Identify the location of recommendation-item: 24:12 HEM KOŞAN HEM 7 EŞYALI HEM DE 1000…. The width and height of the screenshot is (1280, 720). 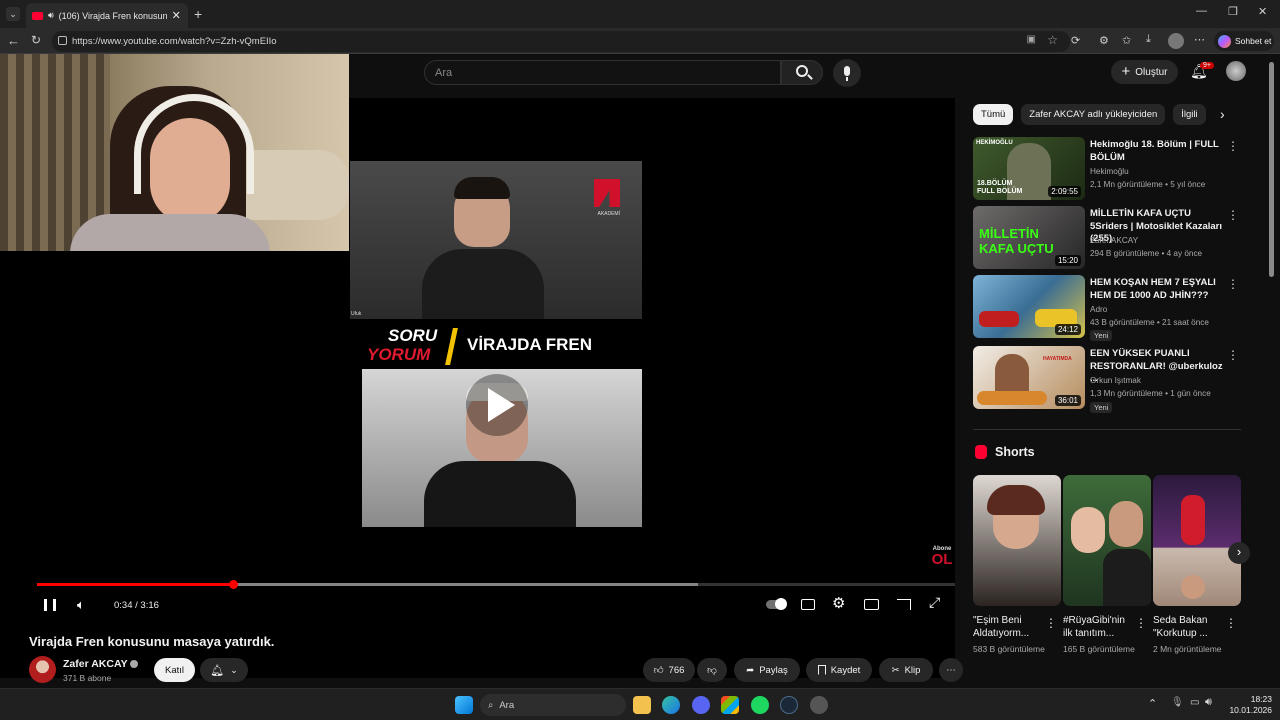
(1108, 308).